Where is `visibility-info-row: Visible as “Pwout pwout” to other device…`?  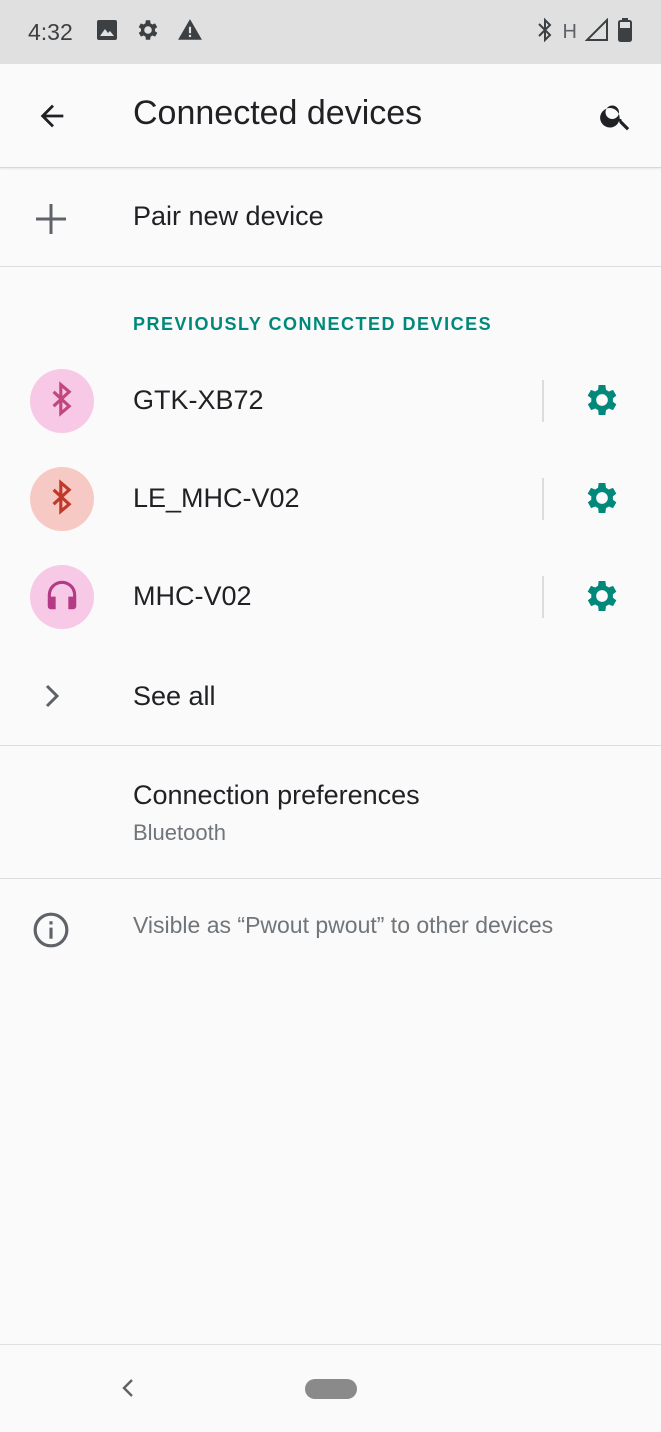
visibility-info-row: Visible as “Pwout pwout” to other device… is located at coordinates (330, 929).